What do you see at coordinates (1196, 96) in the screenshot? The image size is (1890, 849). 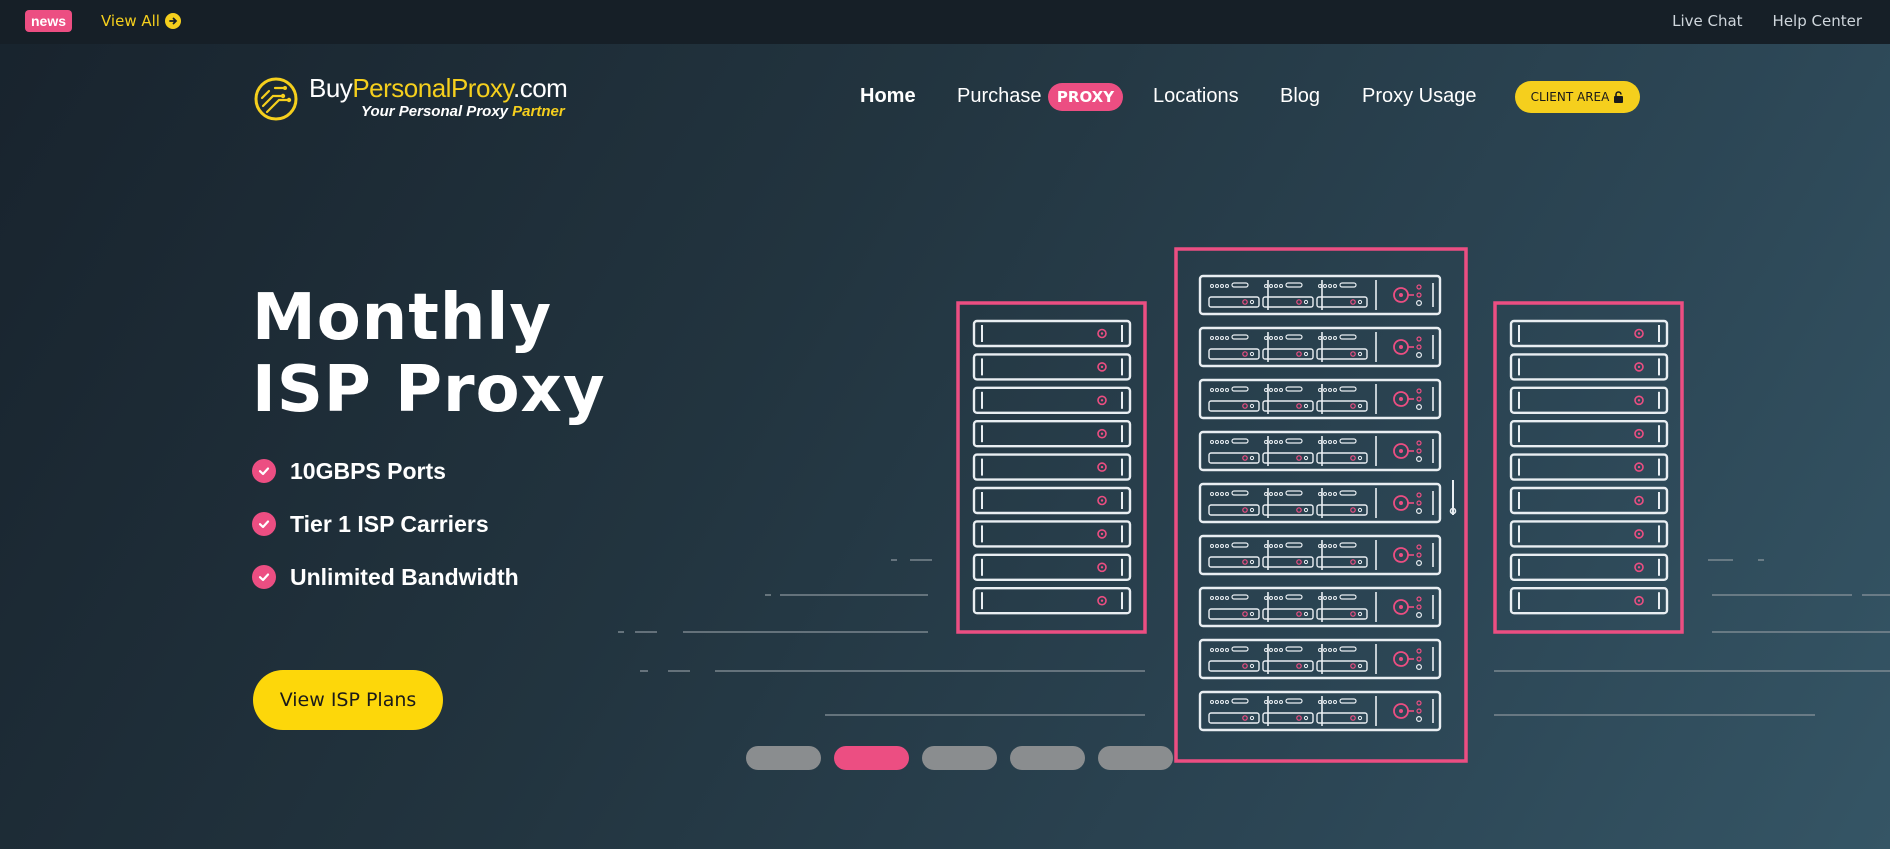 I see `nav-locations: Locations` at bounding box center [1196, 96].